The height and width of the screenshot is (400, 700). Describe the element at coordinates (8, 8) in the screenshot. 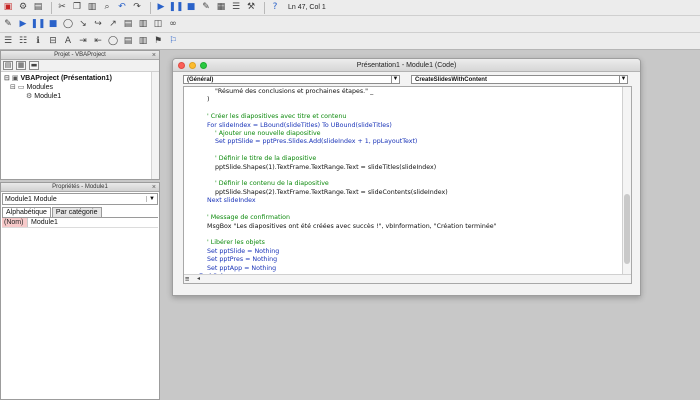

I see `powerpoint-icon: ▣` at that location.